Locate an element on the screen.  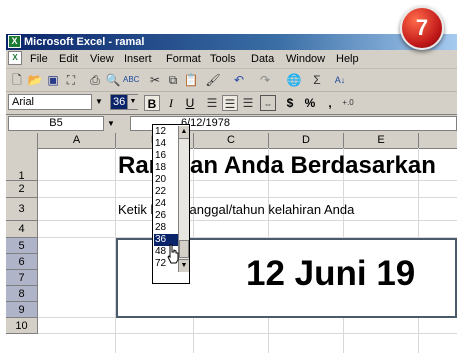
menu-file: File is located at coordinates (39, 59).